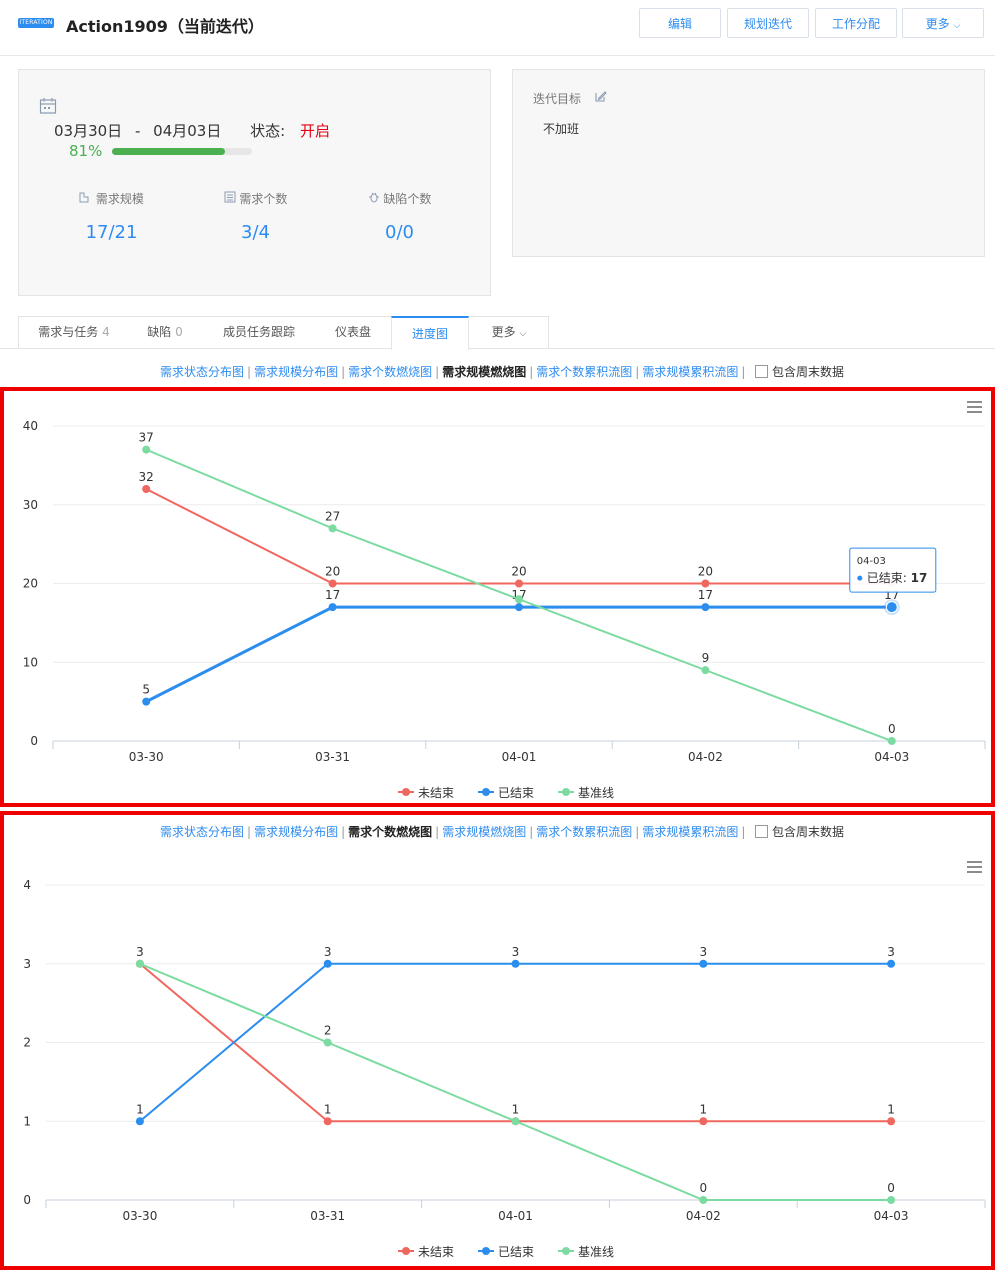 This screenshot has width=995, height=1270. What do you see at coordinates (353, 332) in the screenshot?
I see `tab-dashboard: 仪表盘` at bounding box center [353, 332].